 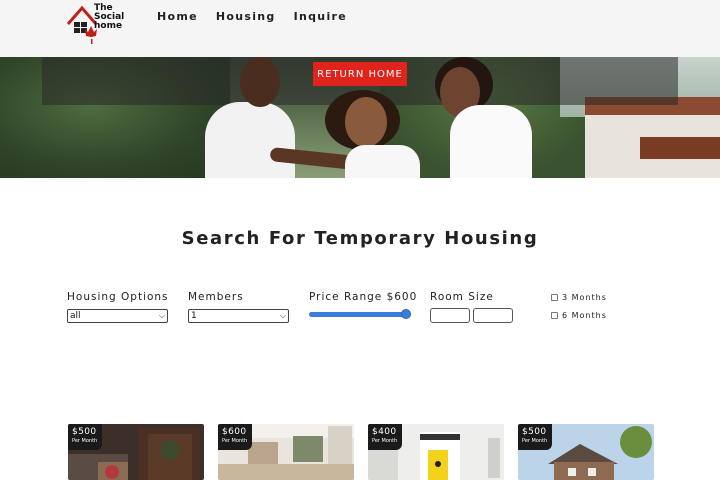 I want to click on duration-3-months-option: 3 Months, so click(x=579, y=297).